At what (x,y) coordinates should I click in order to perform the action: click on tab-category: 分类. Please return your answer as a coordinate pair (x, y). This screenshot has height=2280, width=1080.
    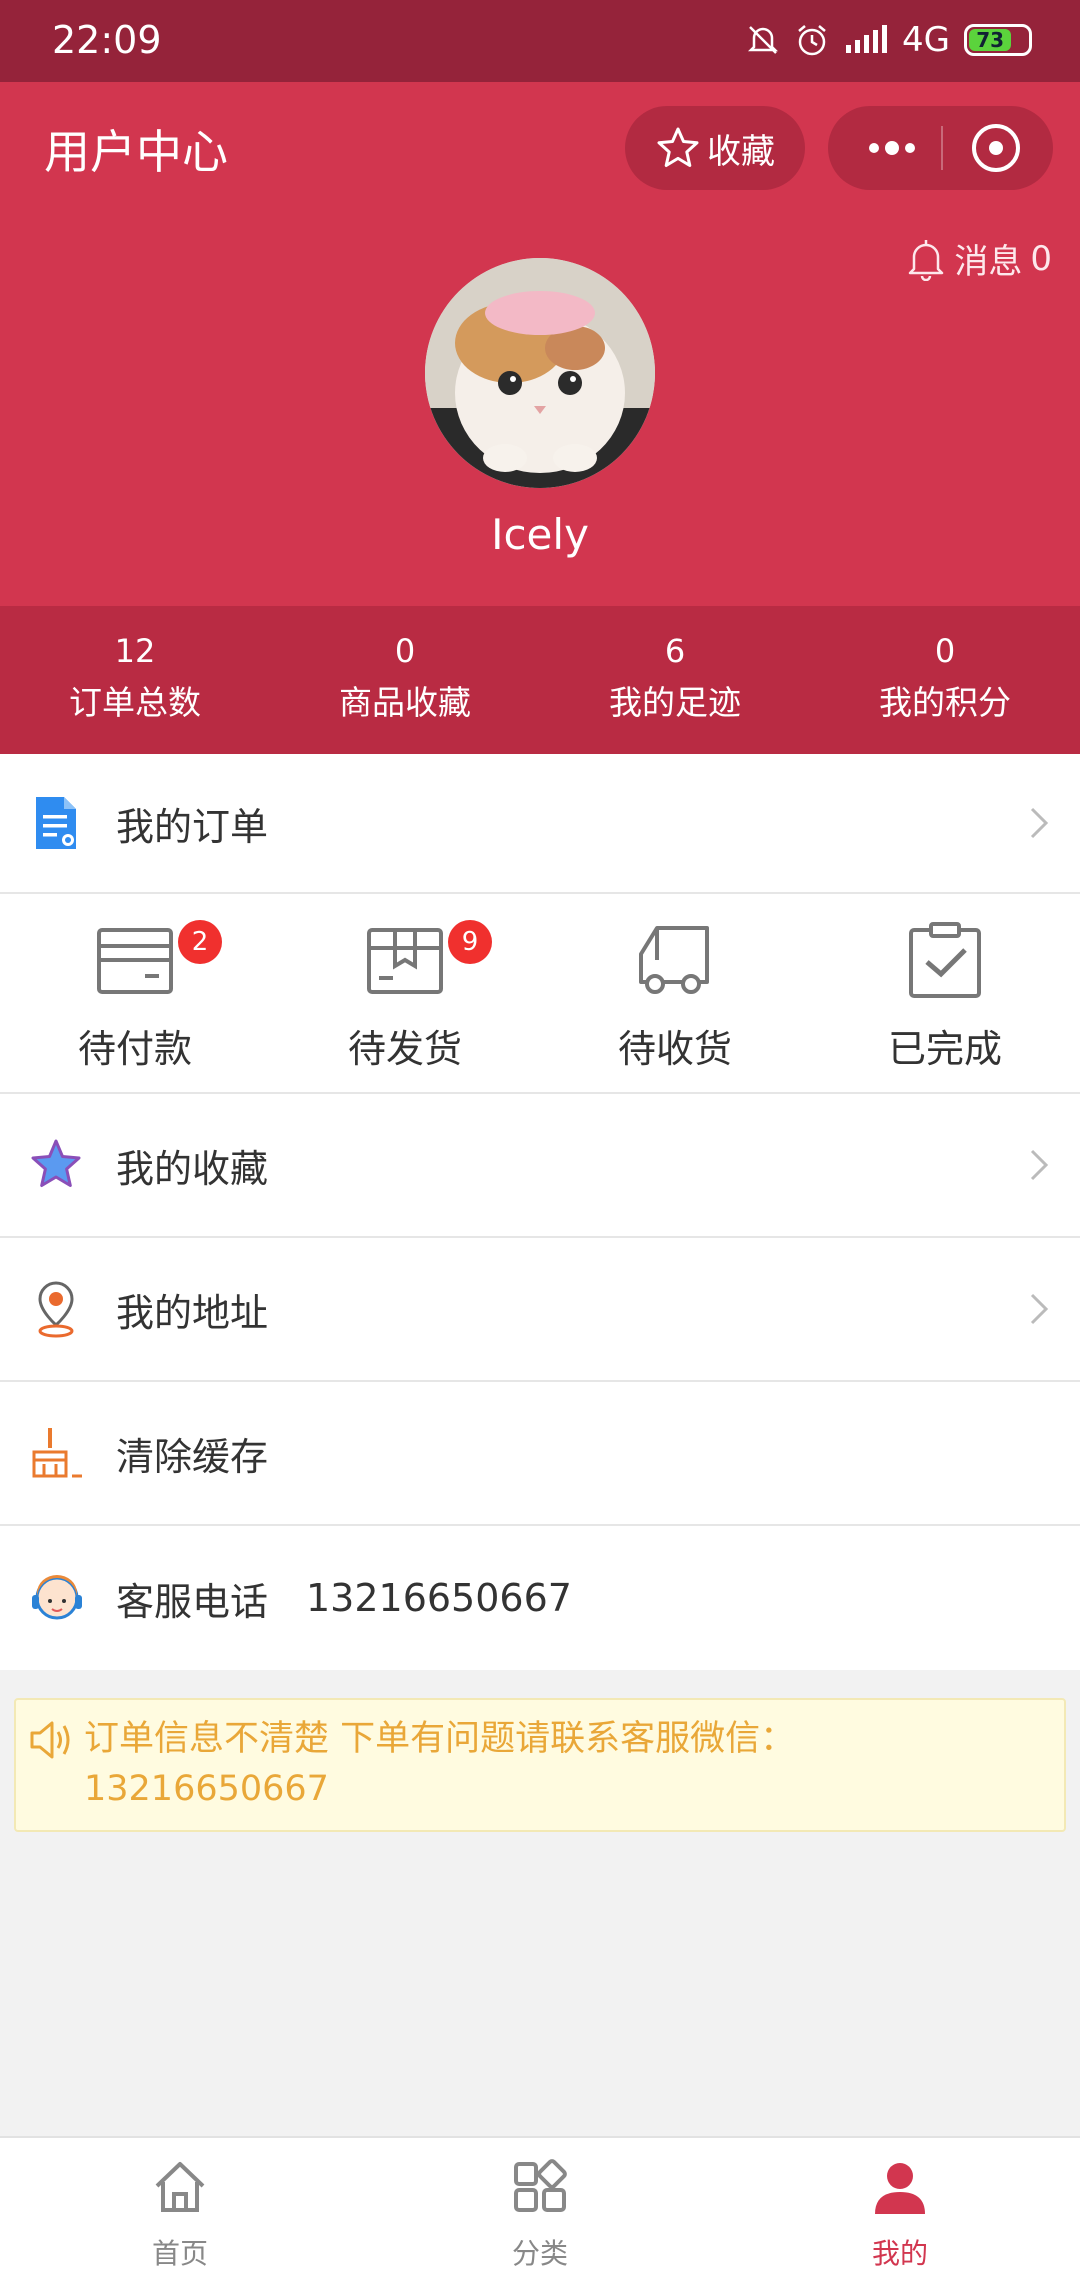
    Looking at the image, I should click on (540, 2209).